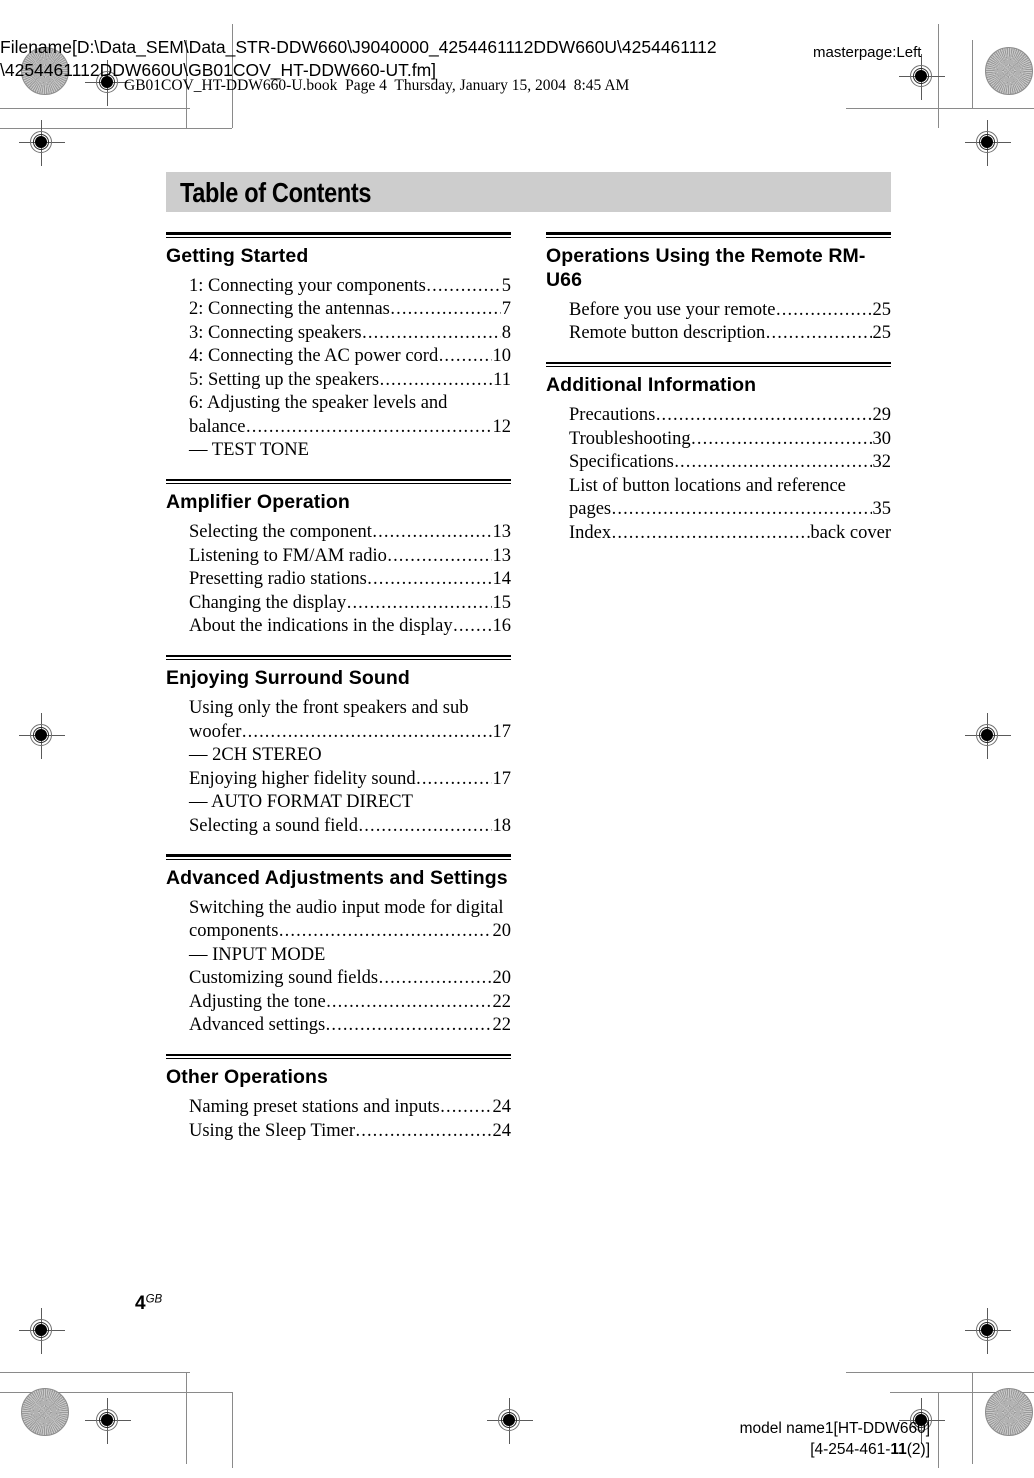 The image size is (1034, 1478). I want to click on toc-entry: Before you use your remote 25, so click(730, 311).